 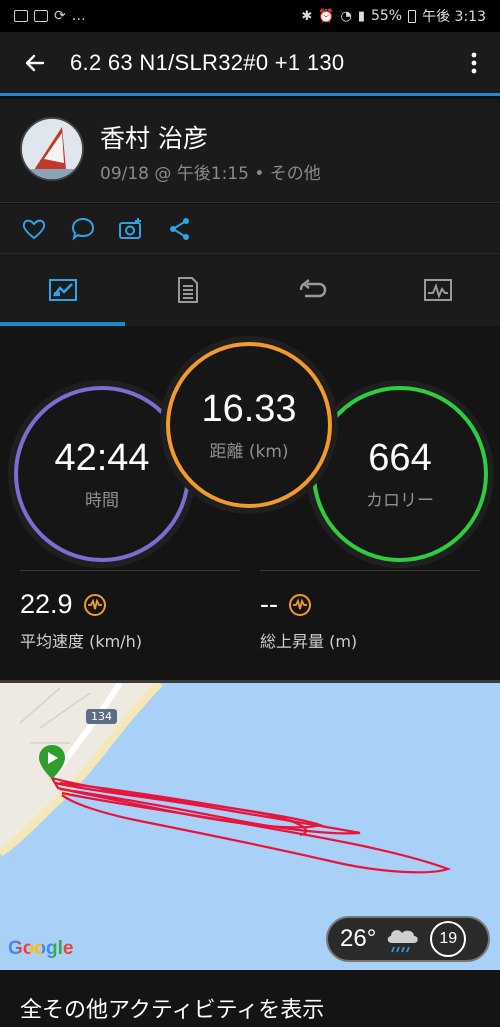 I want to click on time-label: 時間, so click(x=102, y=501).